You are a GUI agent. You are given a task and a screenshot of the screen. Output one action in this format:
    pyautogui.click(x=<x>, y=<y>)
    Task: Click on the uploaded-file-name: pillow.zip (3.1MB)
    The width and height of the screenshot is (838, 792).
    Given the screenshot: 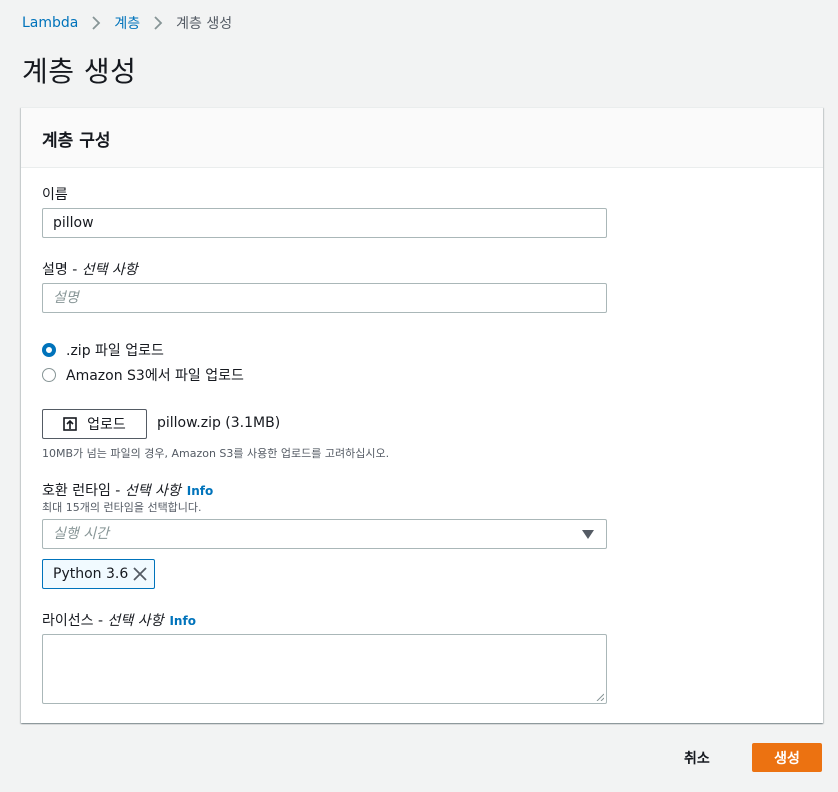 What is the action you would take?
    pyautogui.click(x=219, y=423)
    